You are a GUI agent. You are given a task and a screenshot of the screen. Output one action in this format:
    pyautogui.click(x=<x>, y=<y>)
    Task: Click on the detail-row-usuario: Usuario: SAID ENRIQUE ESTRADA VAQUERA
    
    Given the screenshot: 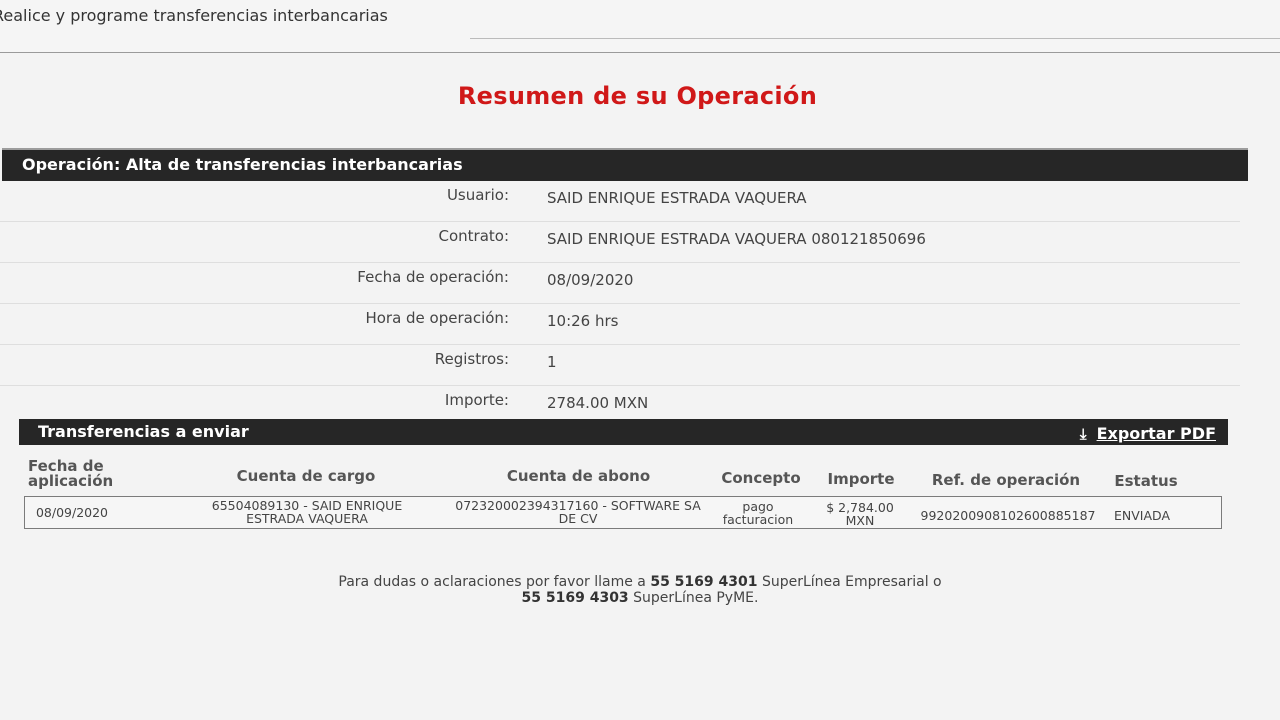 What is the action you would take?
    pyautogui.click(x=620, y=201)
    